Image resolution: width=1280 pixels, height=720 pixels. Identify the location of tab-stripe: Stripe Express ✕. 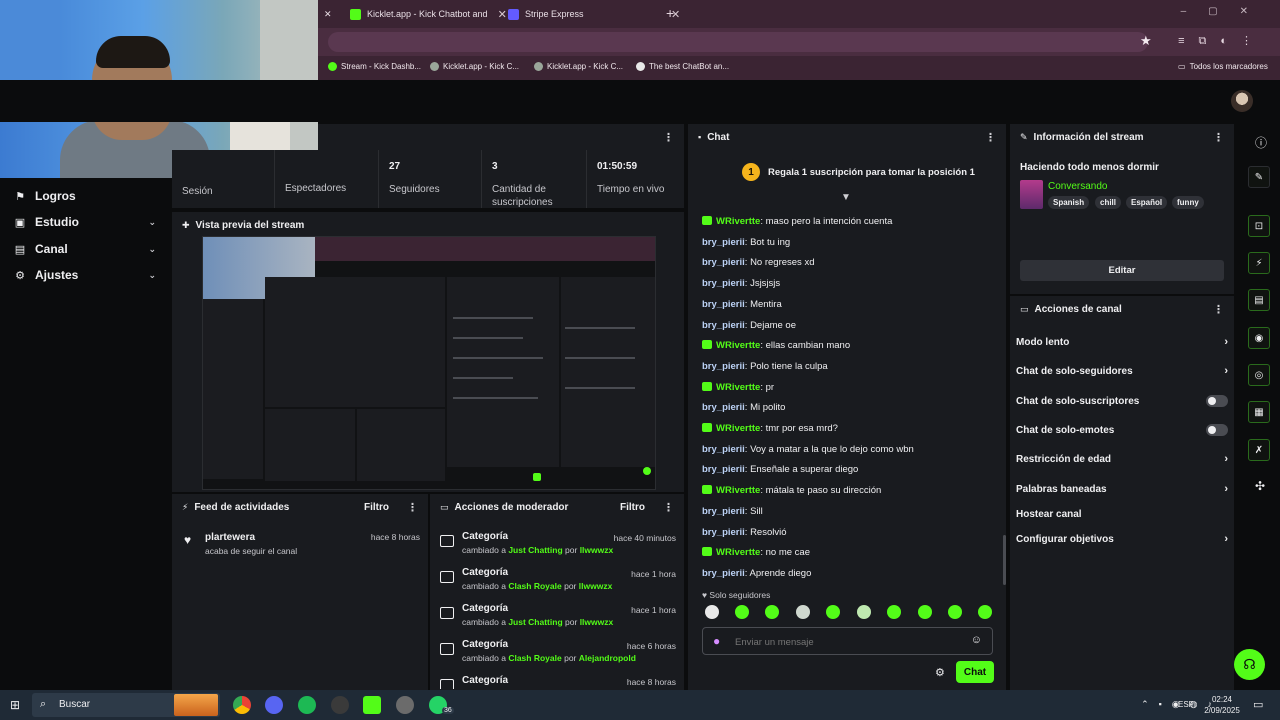
(594, 14).